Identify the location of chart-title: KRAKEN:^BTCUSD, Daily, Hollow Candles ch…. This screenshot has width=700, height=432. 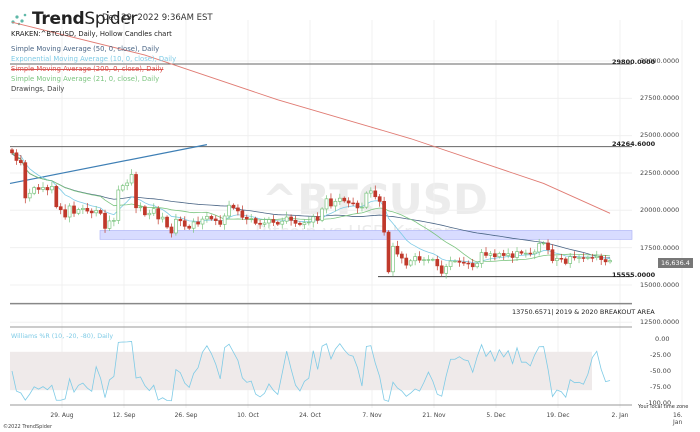
(91, 34).